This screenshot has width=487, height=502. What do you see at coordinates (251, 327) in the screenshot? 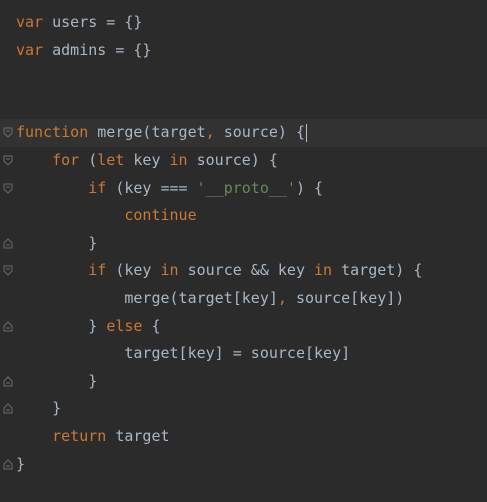
I see `code-line: } else {` at bounding box center [251, 327].